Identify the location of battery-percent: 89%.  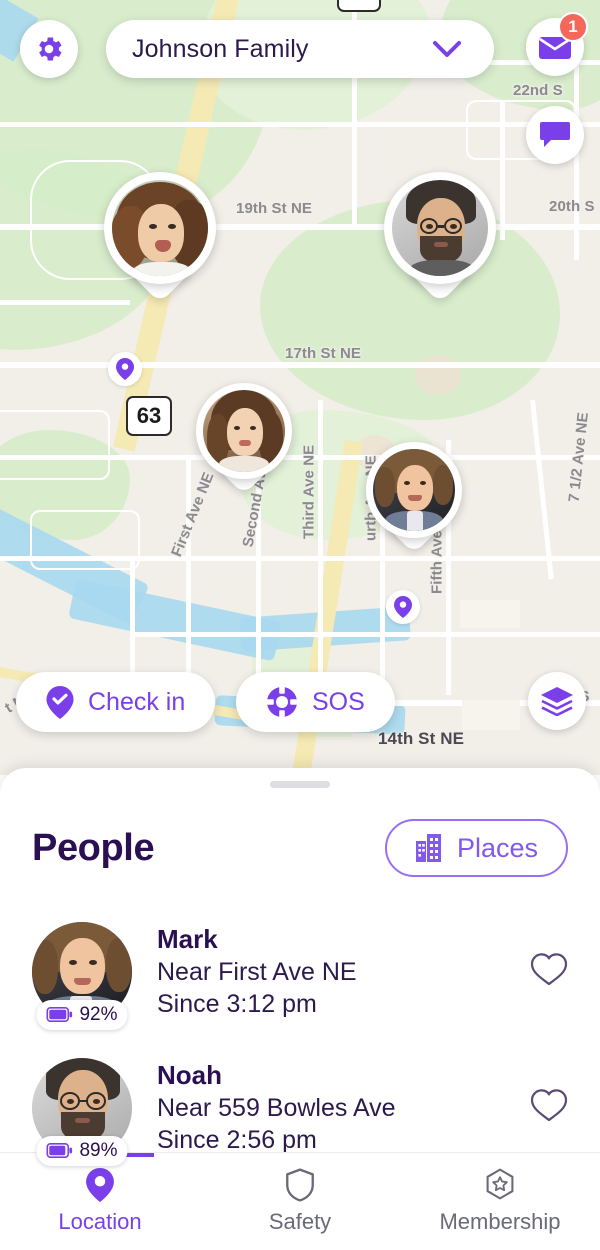
(98, 1150).